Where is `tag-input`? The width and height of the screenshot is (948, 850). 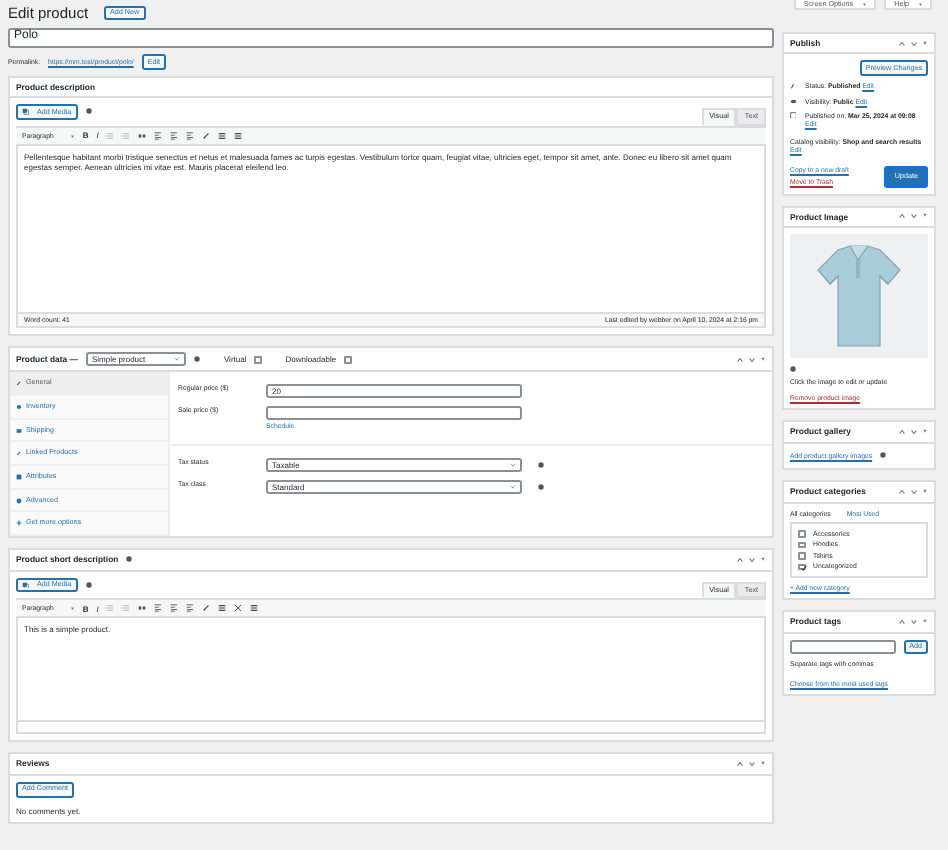
tag-input is located at coordinates (843, 646).